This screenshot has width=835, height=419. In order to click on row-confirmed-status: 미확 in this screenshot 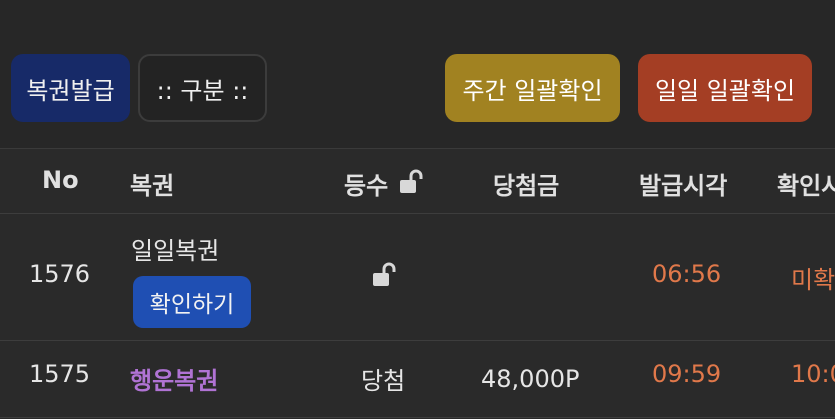, I will do `click(813, 280)`.